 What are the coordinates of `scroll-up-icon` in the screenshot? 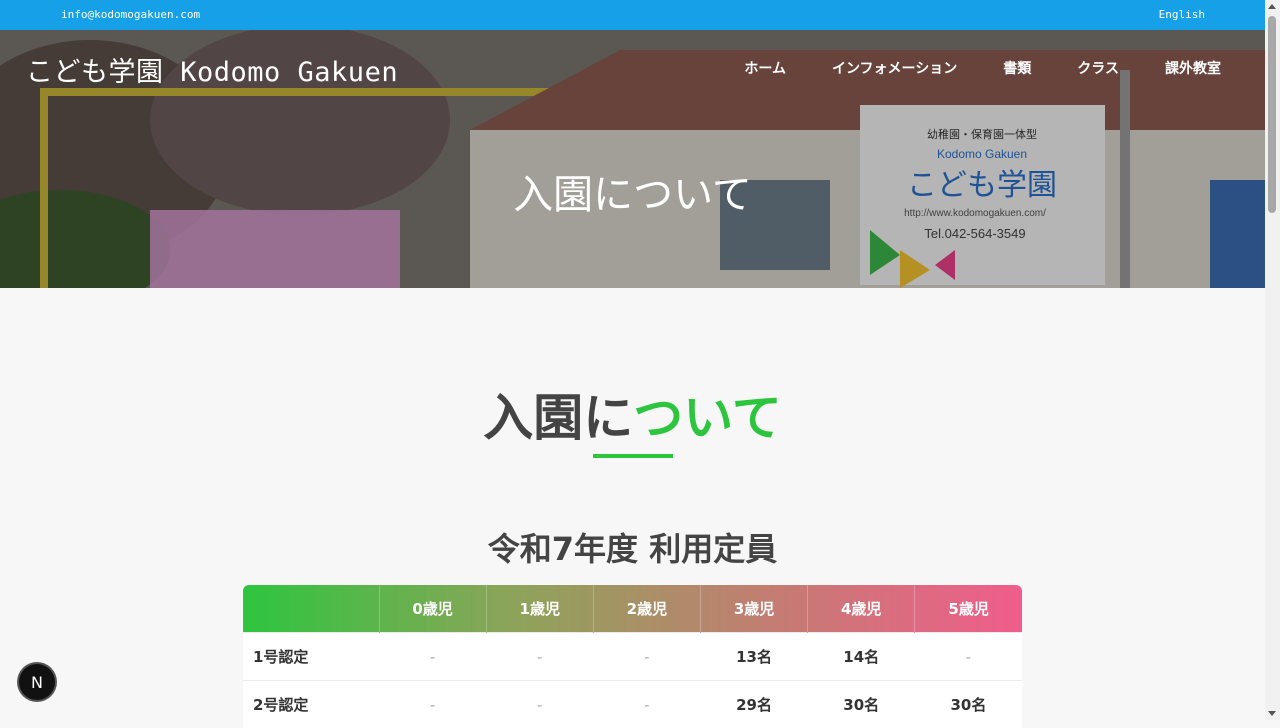 It's located at (1272, 6).